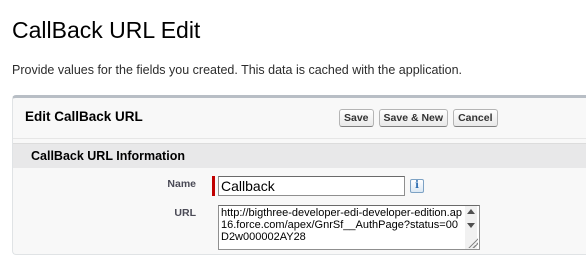  Describe the element at coordinates (356, 118) in the screenshot. I see `save-button: Save` at that location.